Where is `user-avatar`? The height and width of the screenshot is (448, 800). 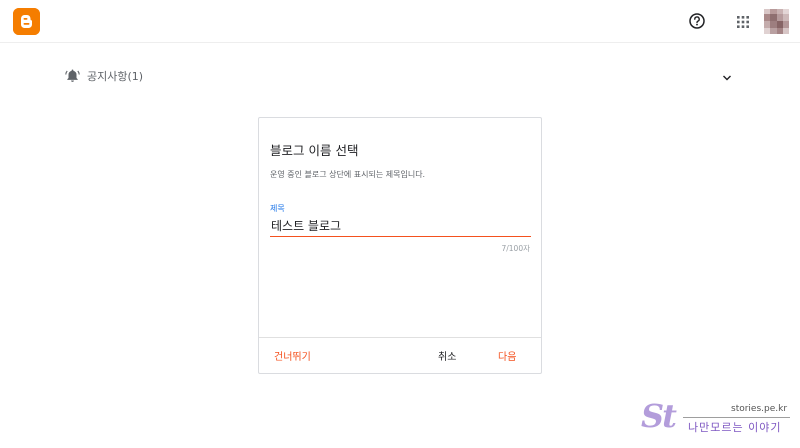 user-avatar is located at coordinates (776, 21).